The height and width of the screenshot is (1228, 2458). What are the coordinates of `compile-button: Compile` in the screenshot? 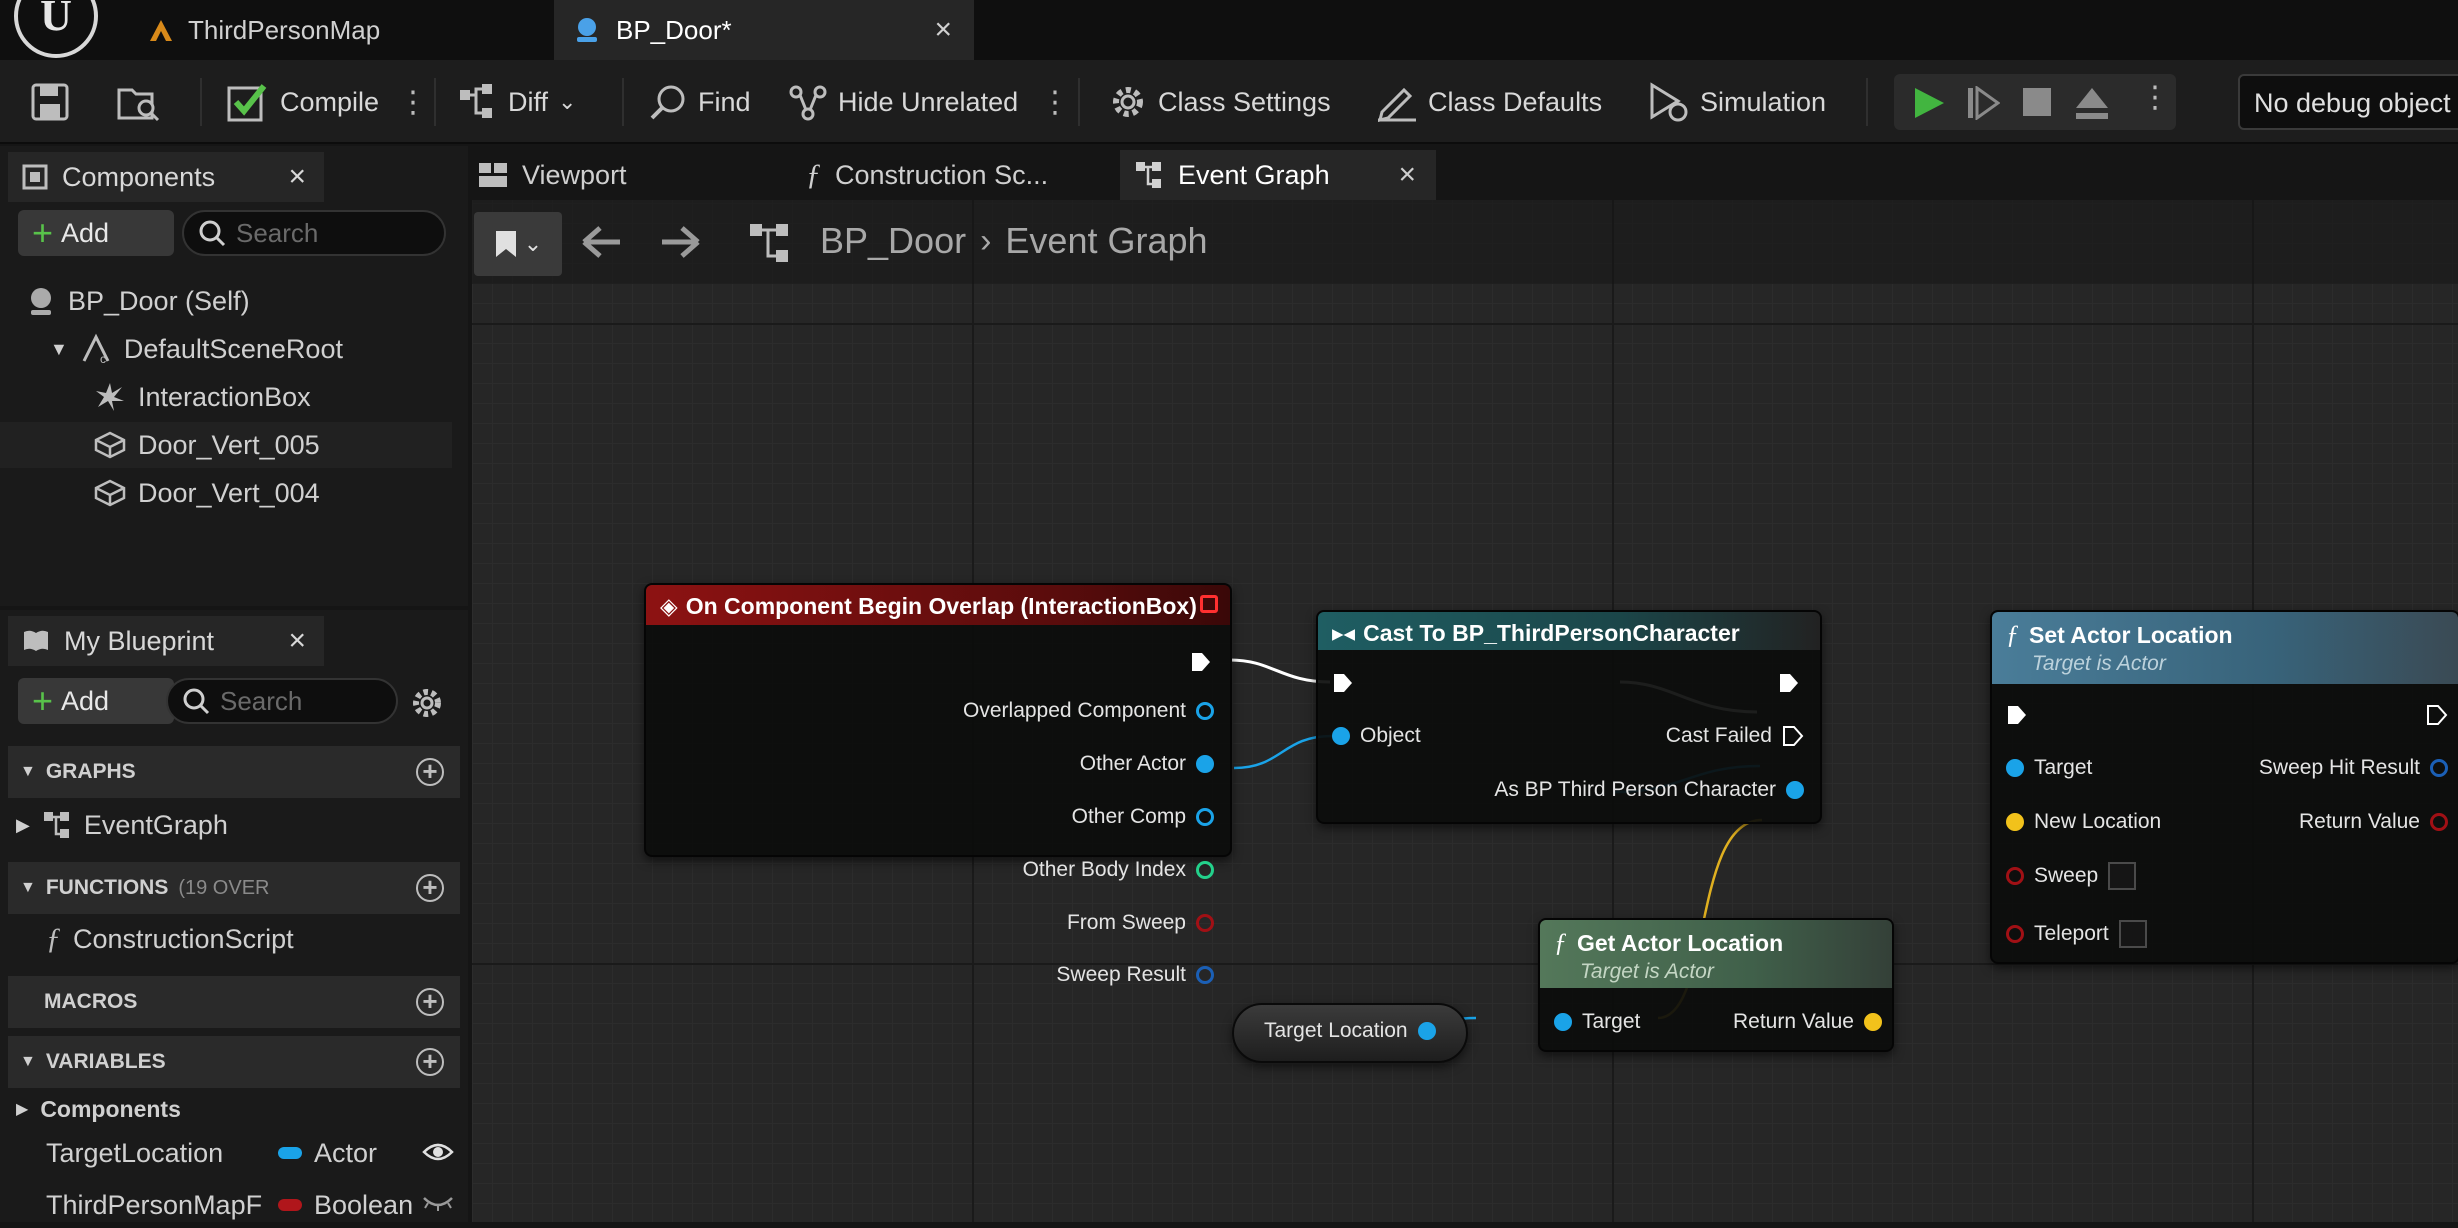 It's located at (302, 102).